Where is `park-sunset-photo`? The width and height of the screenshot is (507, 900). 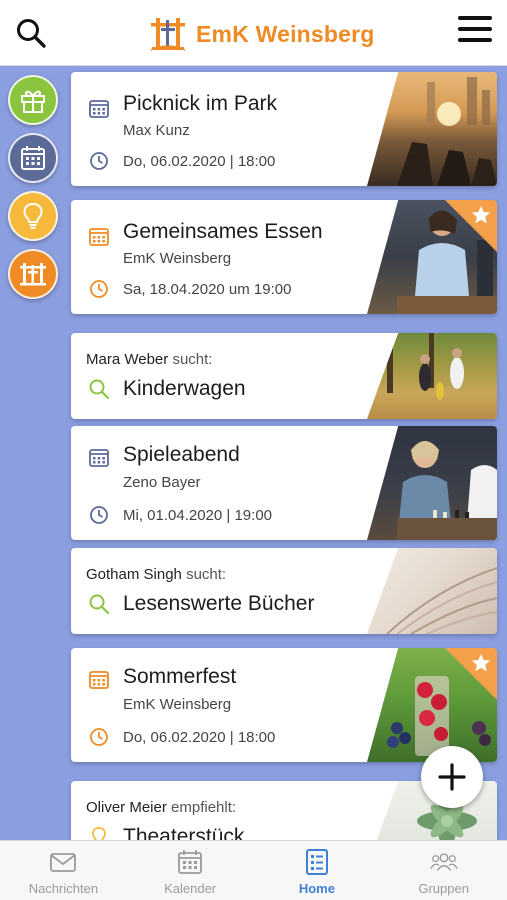
park-sunset-photo is located at coordinates (432, 129).